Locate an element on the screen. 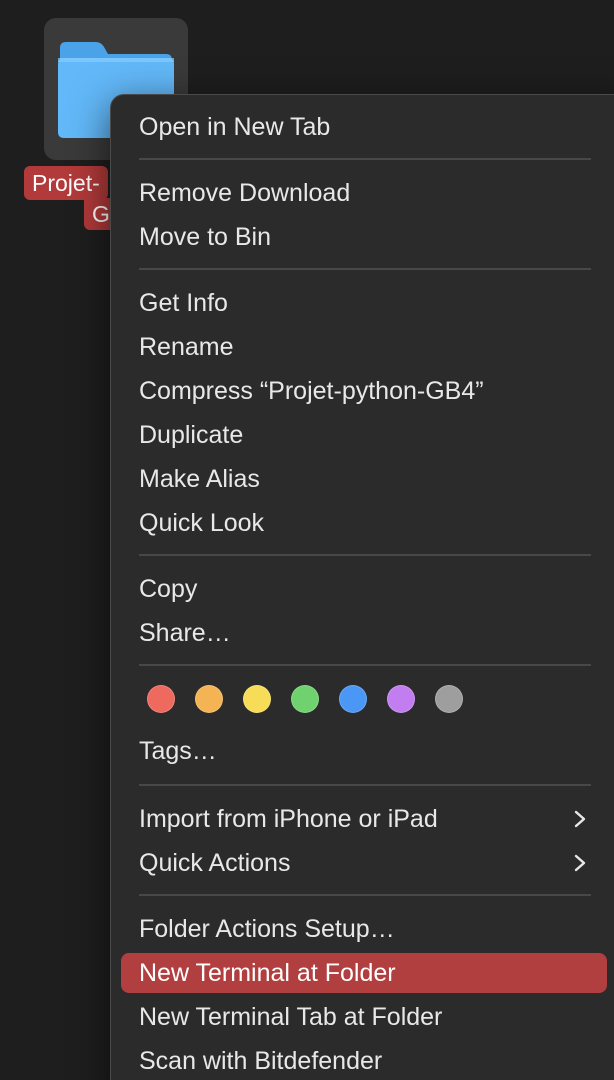  menu-item-remove-download: Remove Download is located at coordinates (364, 193).